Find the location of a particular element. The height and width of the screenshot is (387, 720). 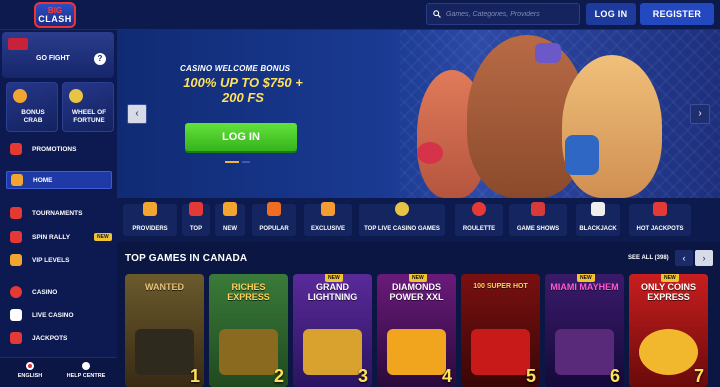

category-new: NEW is located at coordinates (230, 219).